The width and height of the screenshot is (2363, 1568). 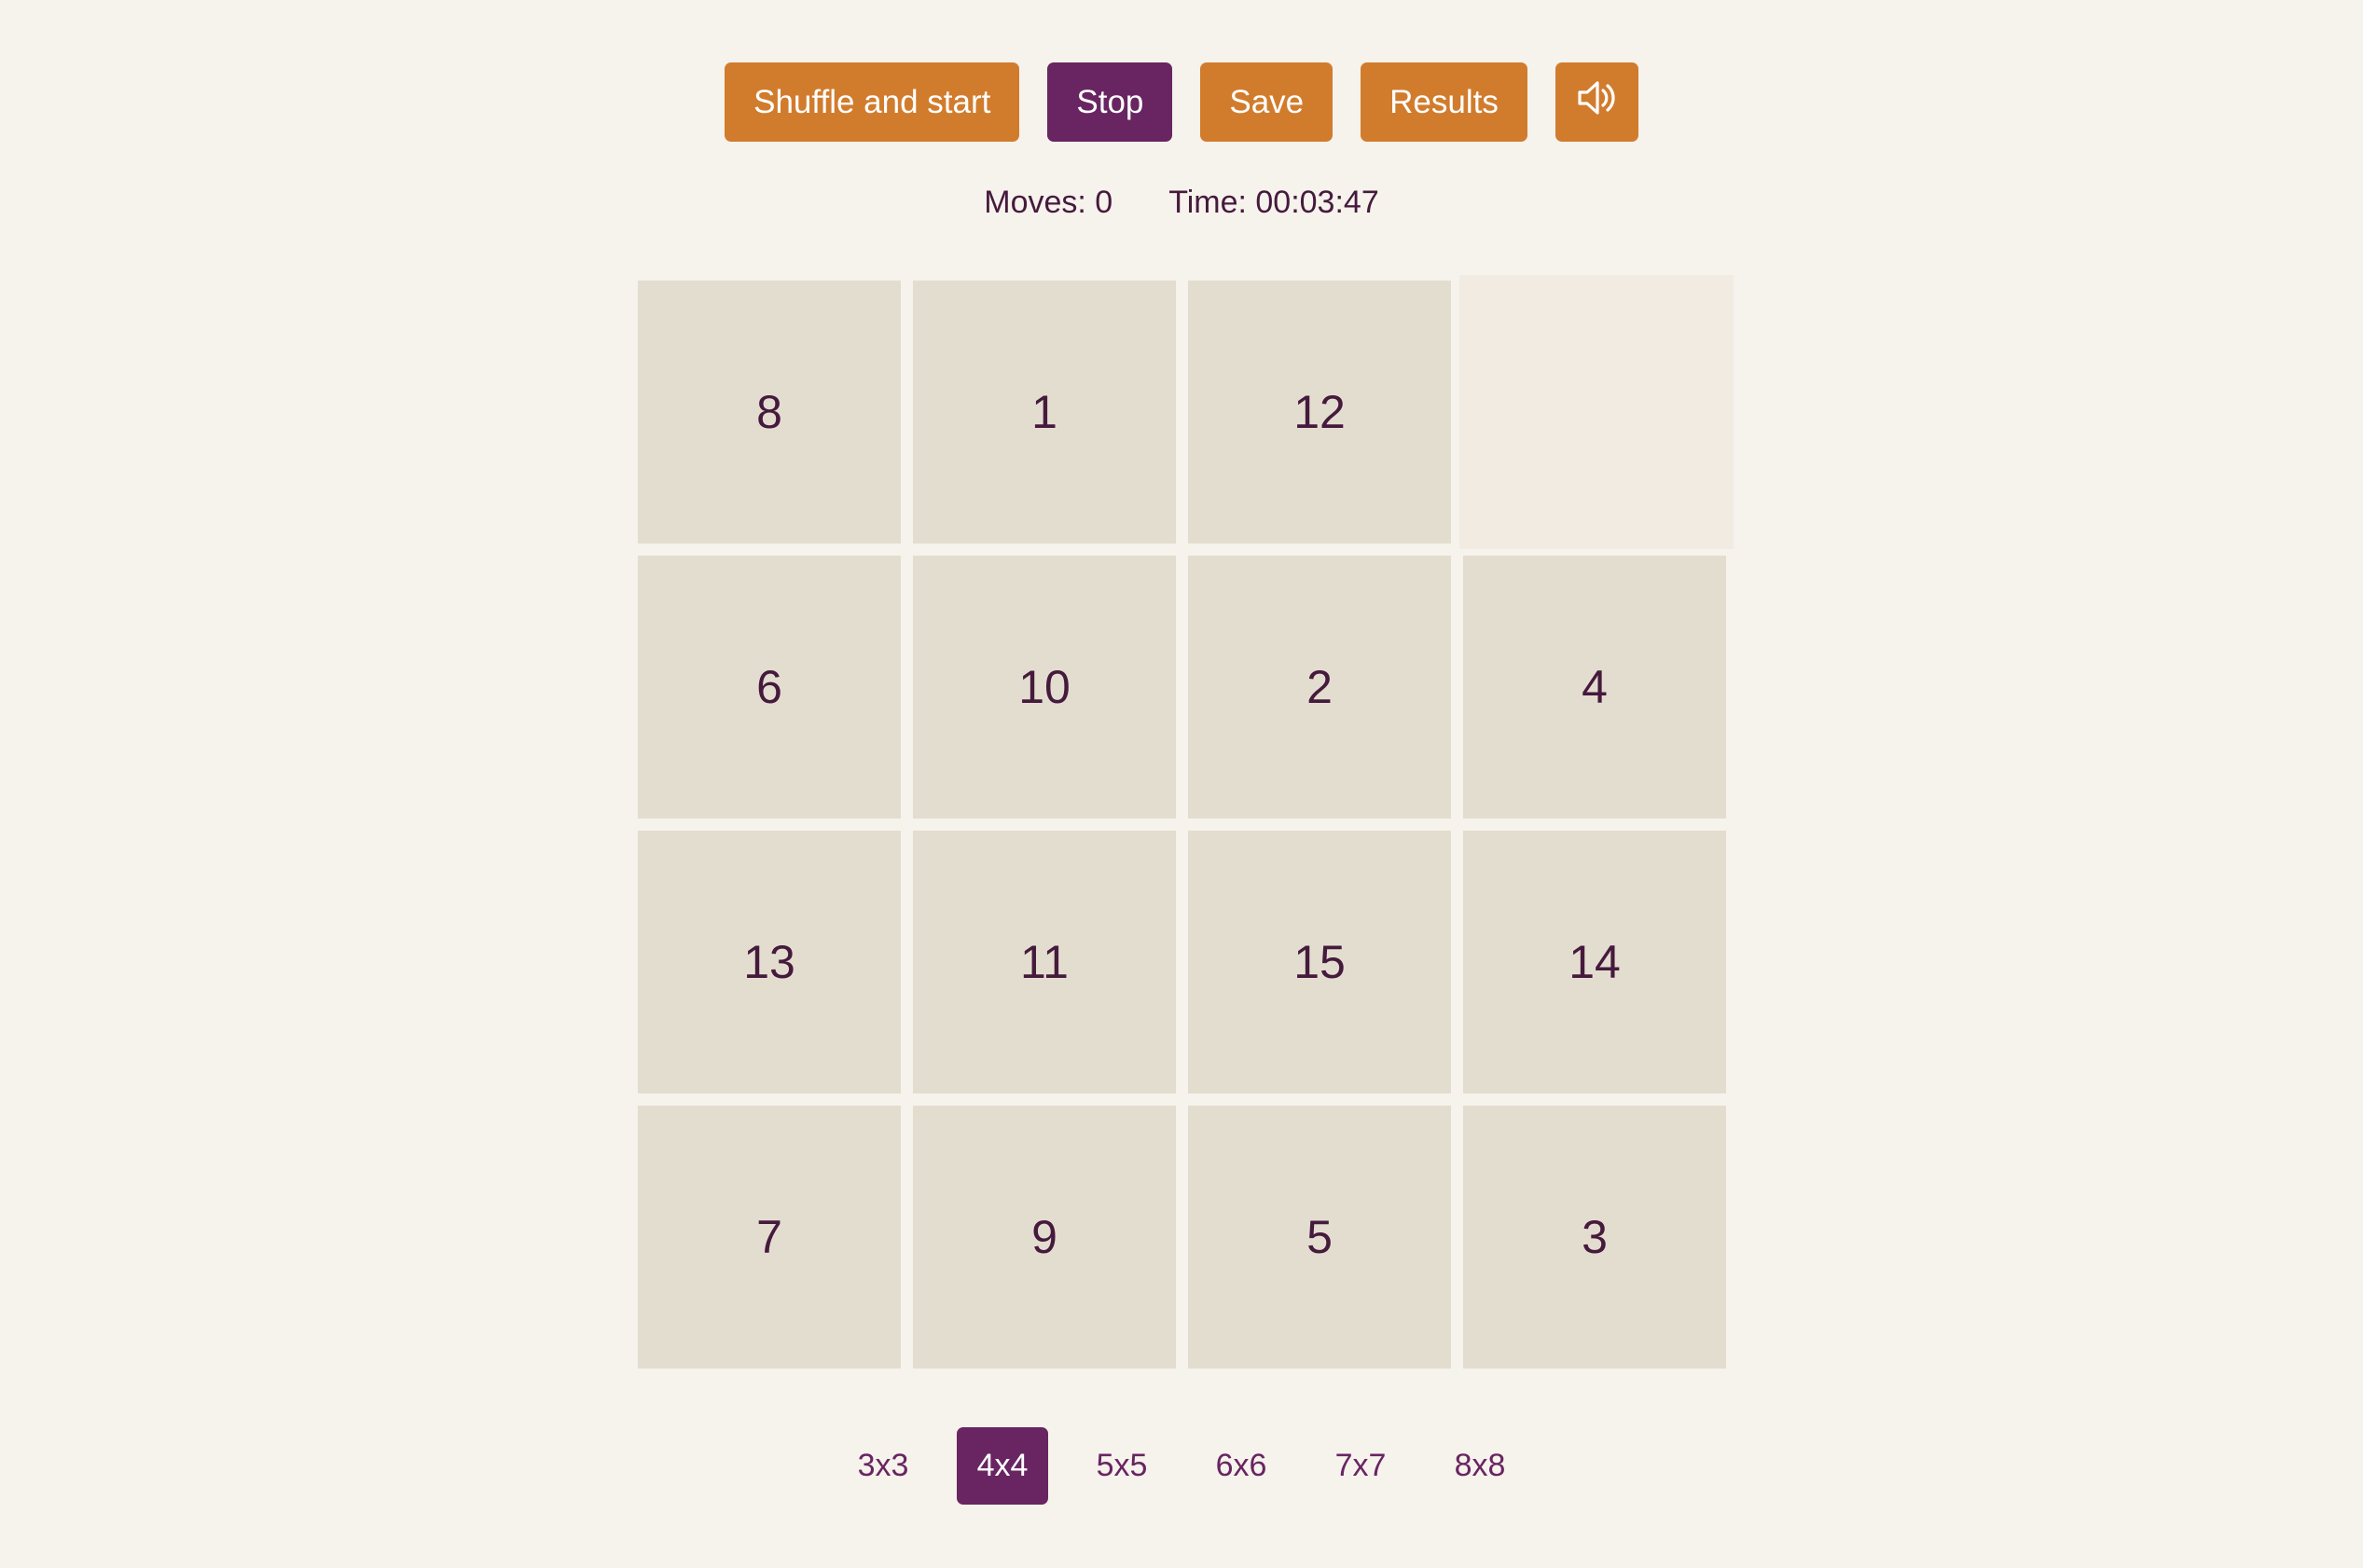 I want to click on shuffle-and-start-button: Shuffle and start, so click(x=872, y=102).